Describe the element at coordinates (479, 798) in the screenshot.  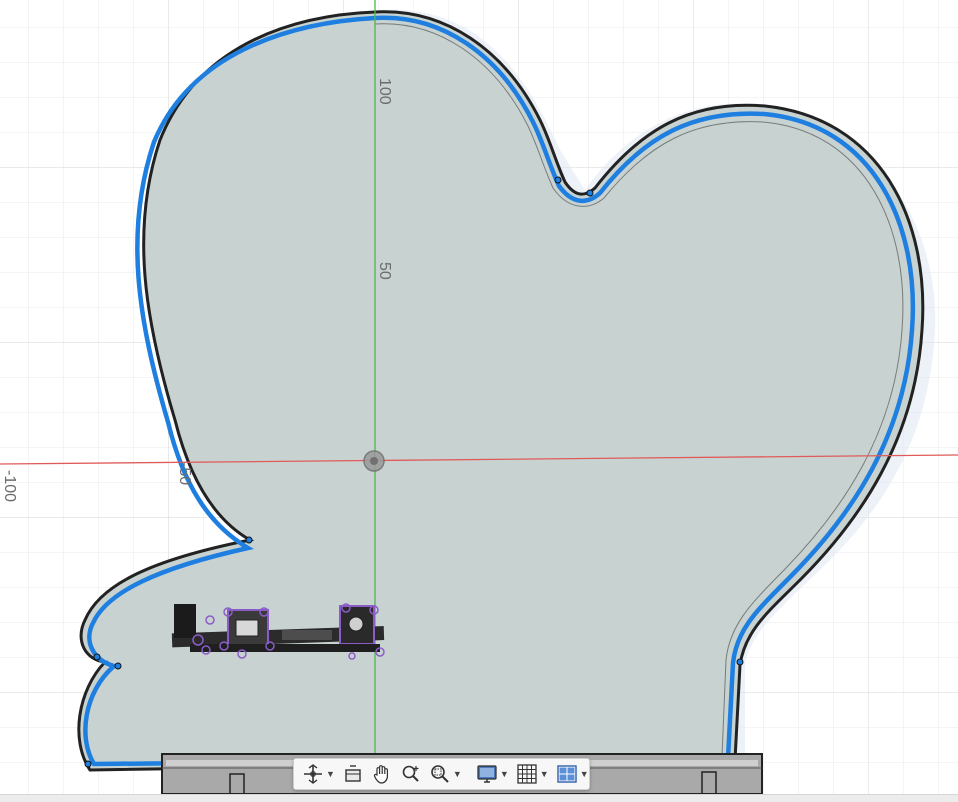
I see `bottom-status-strip` at that location.